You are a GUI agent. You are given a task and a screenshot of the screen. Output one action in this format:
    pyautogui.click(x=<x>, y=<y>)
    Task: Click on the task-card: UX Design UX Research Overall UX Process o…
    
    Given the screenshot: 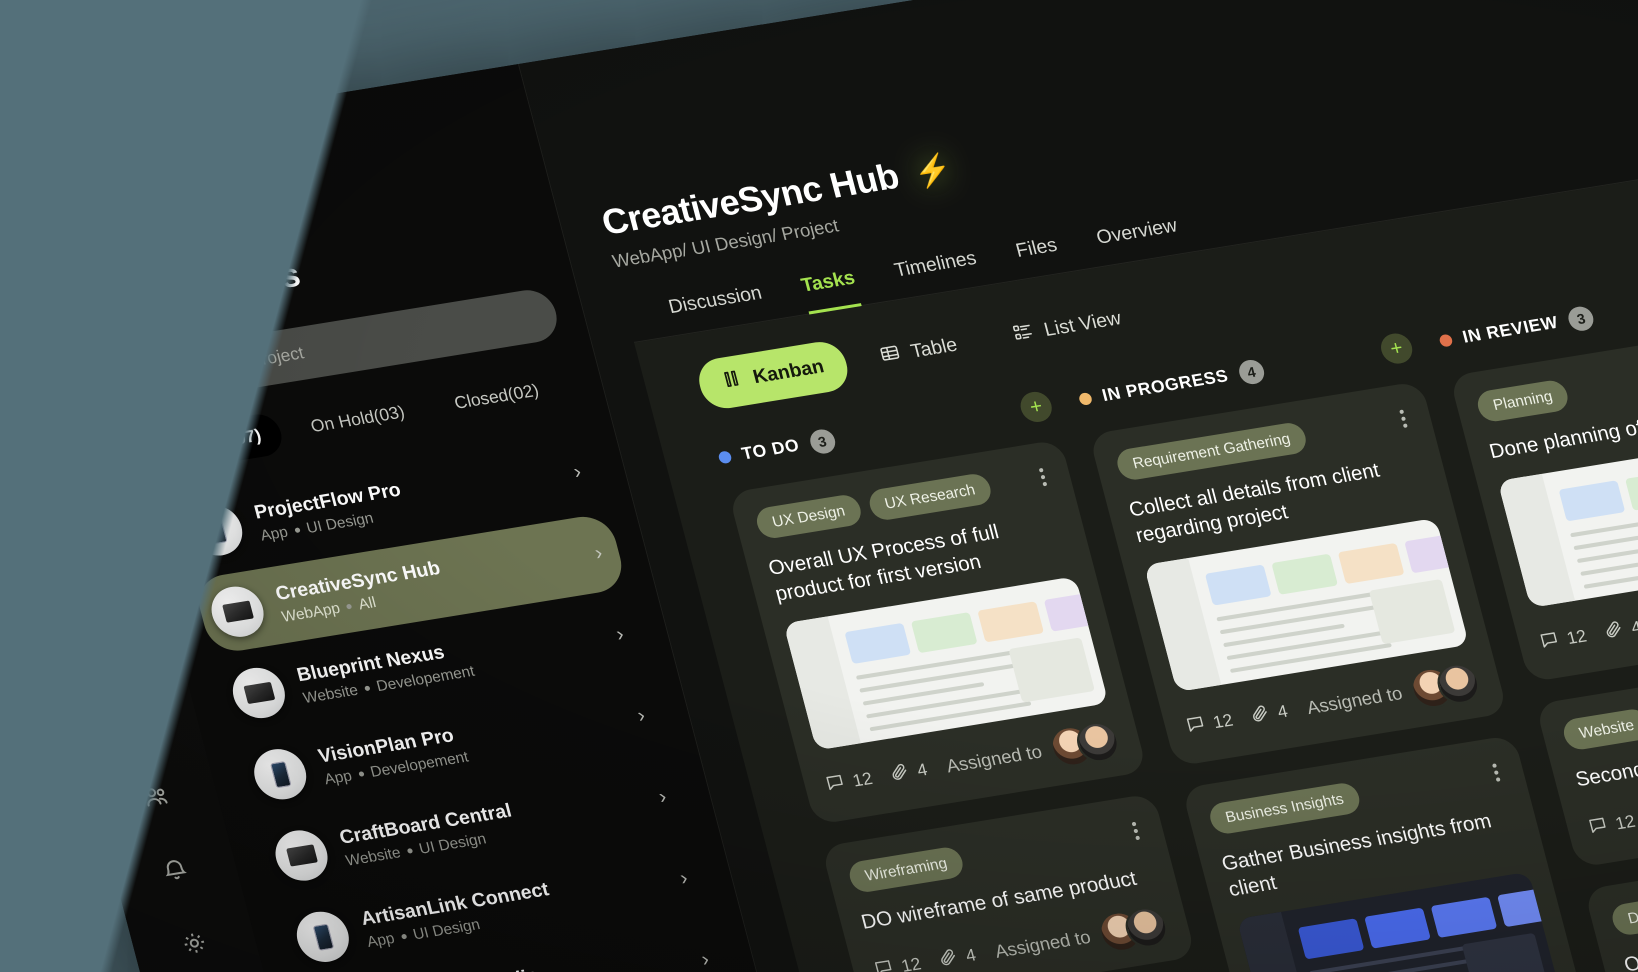 What is the action you would take?
    pyautogui.click(x=938, y=632)
    